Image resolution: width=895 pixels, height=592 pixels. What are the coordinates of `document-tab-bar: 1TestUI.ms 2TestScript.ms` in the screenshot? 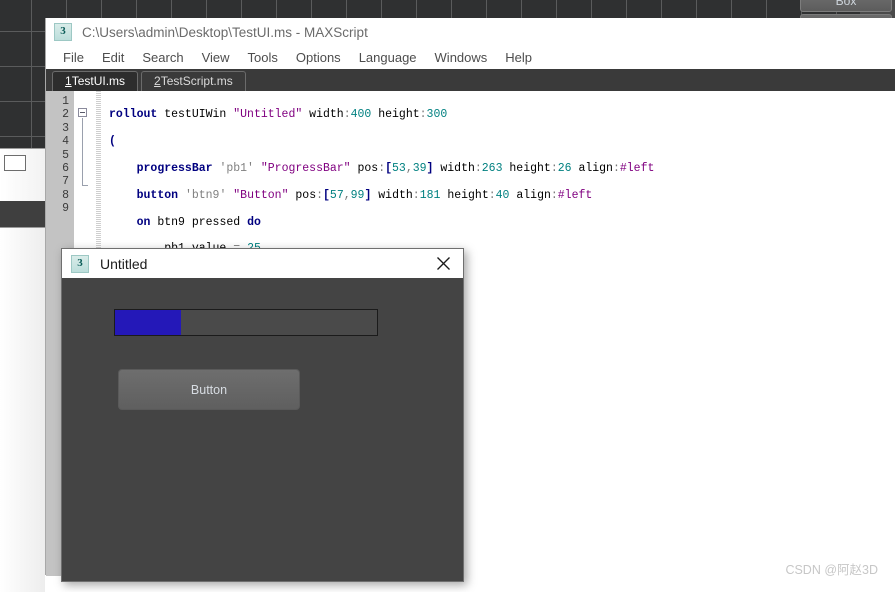 It's located at (470, 80).